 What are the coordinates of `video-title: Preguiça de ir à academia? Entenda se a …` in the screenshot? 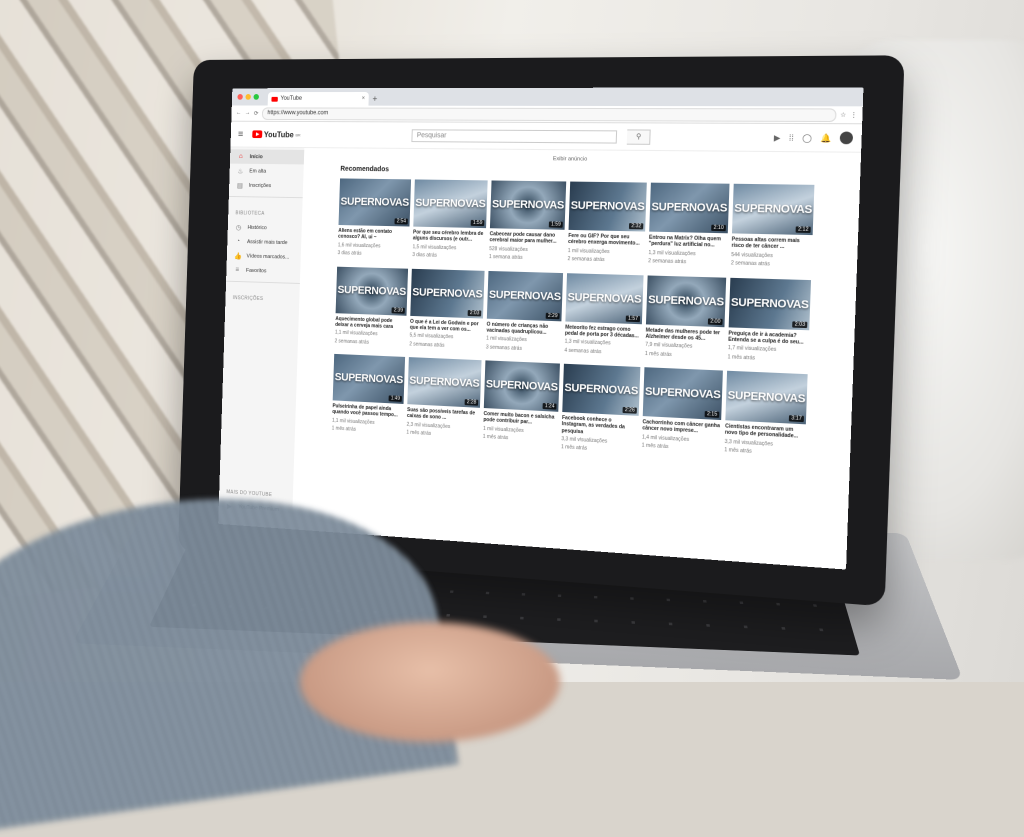 It's located at (768, 338).